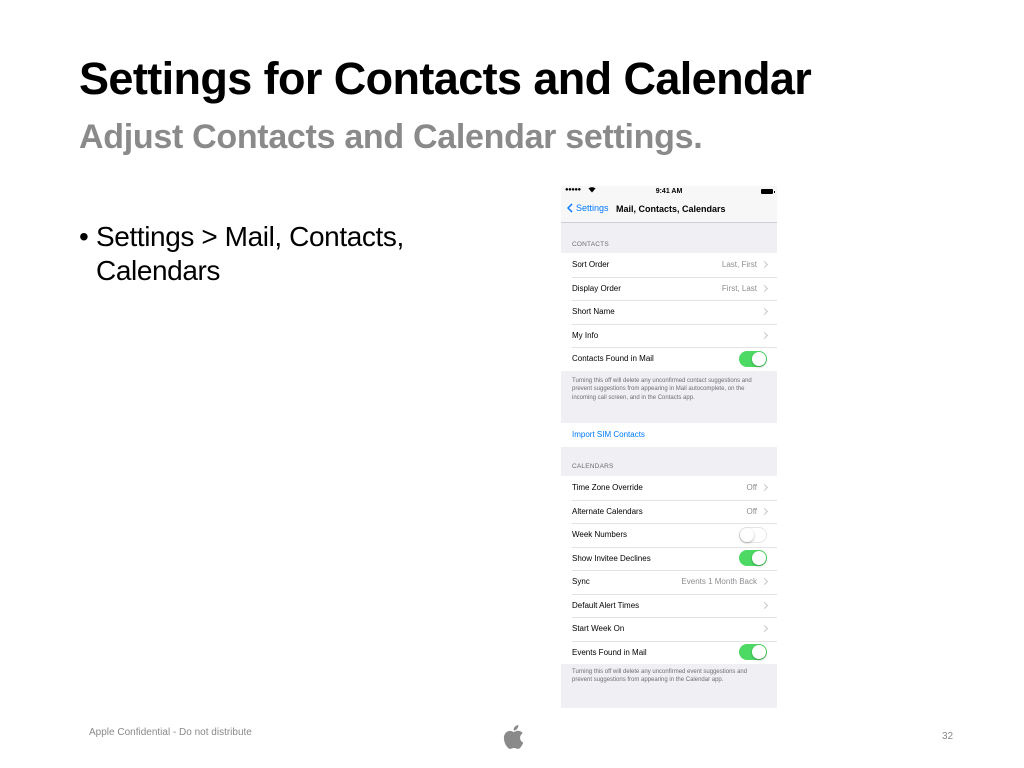 This screenshot has width=1024, height=768. Describe the element at coordinates (669, 288) in the screenshot. I see `display-order-row: Display Order First, Last` at that location.